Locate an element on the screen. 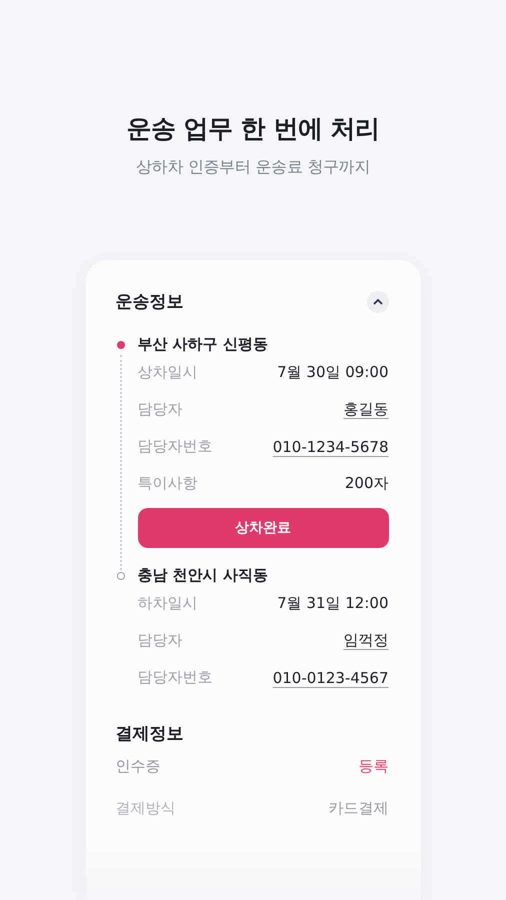  field-value: 7월 31일 12:00 is located at coordinates (332, 603).